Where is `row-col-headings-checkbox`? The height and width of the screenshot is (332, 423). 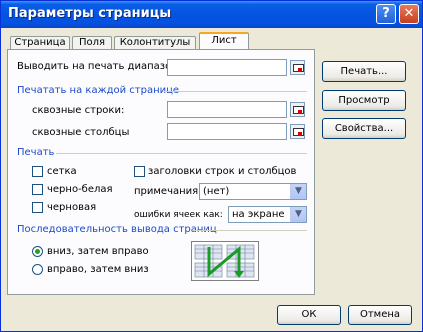
row-col-headings-checkbox is located at coordinates (139, 171).